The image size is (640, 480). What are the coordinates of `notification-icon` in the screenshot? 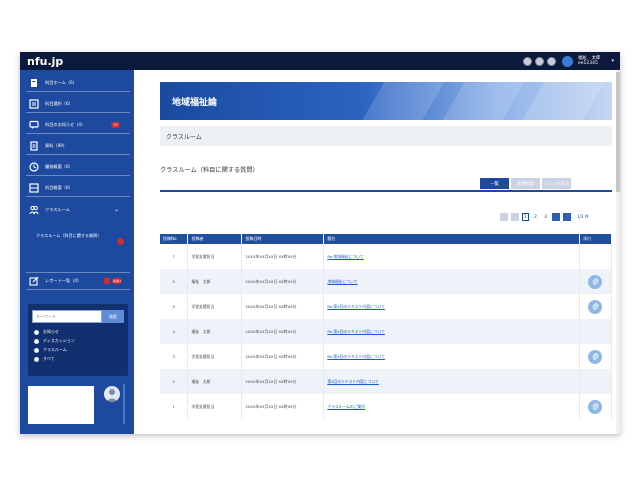 It's located at (539, 61).